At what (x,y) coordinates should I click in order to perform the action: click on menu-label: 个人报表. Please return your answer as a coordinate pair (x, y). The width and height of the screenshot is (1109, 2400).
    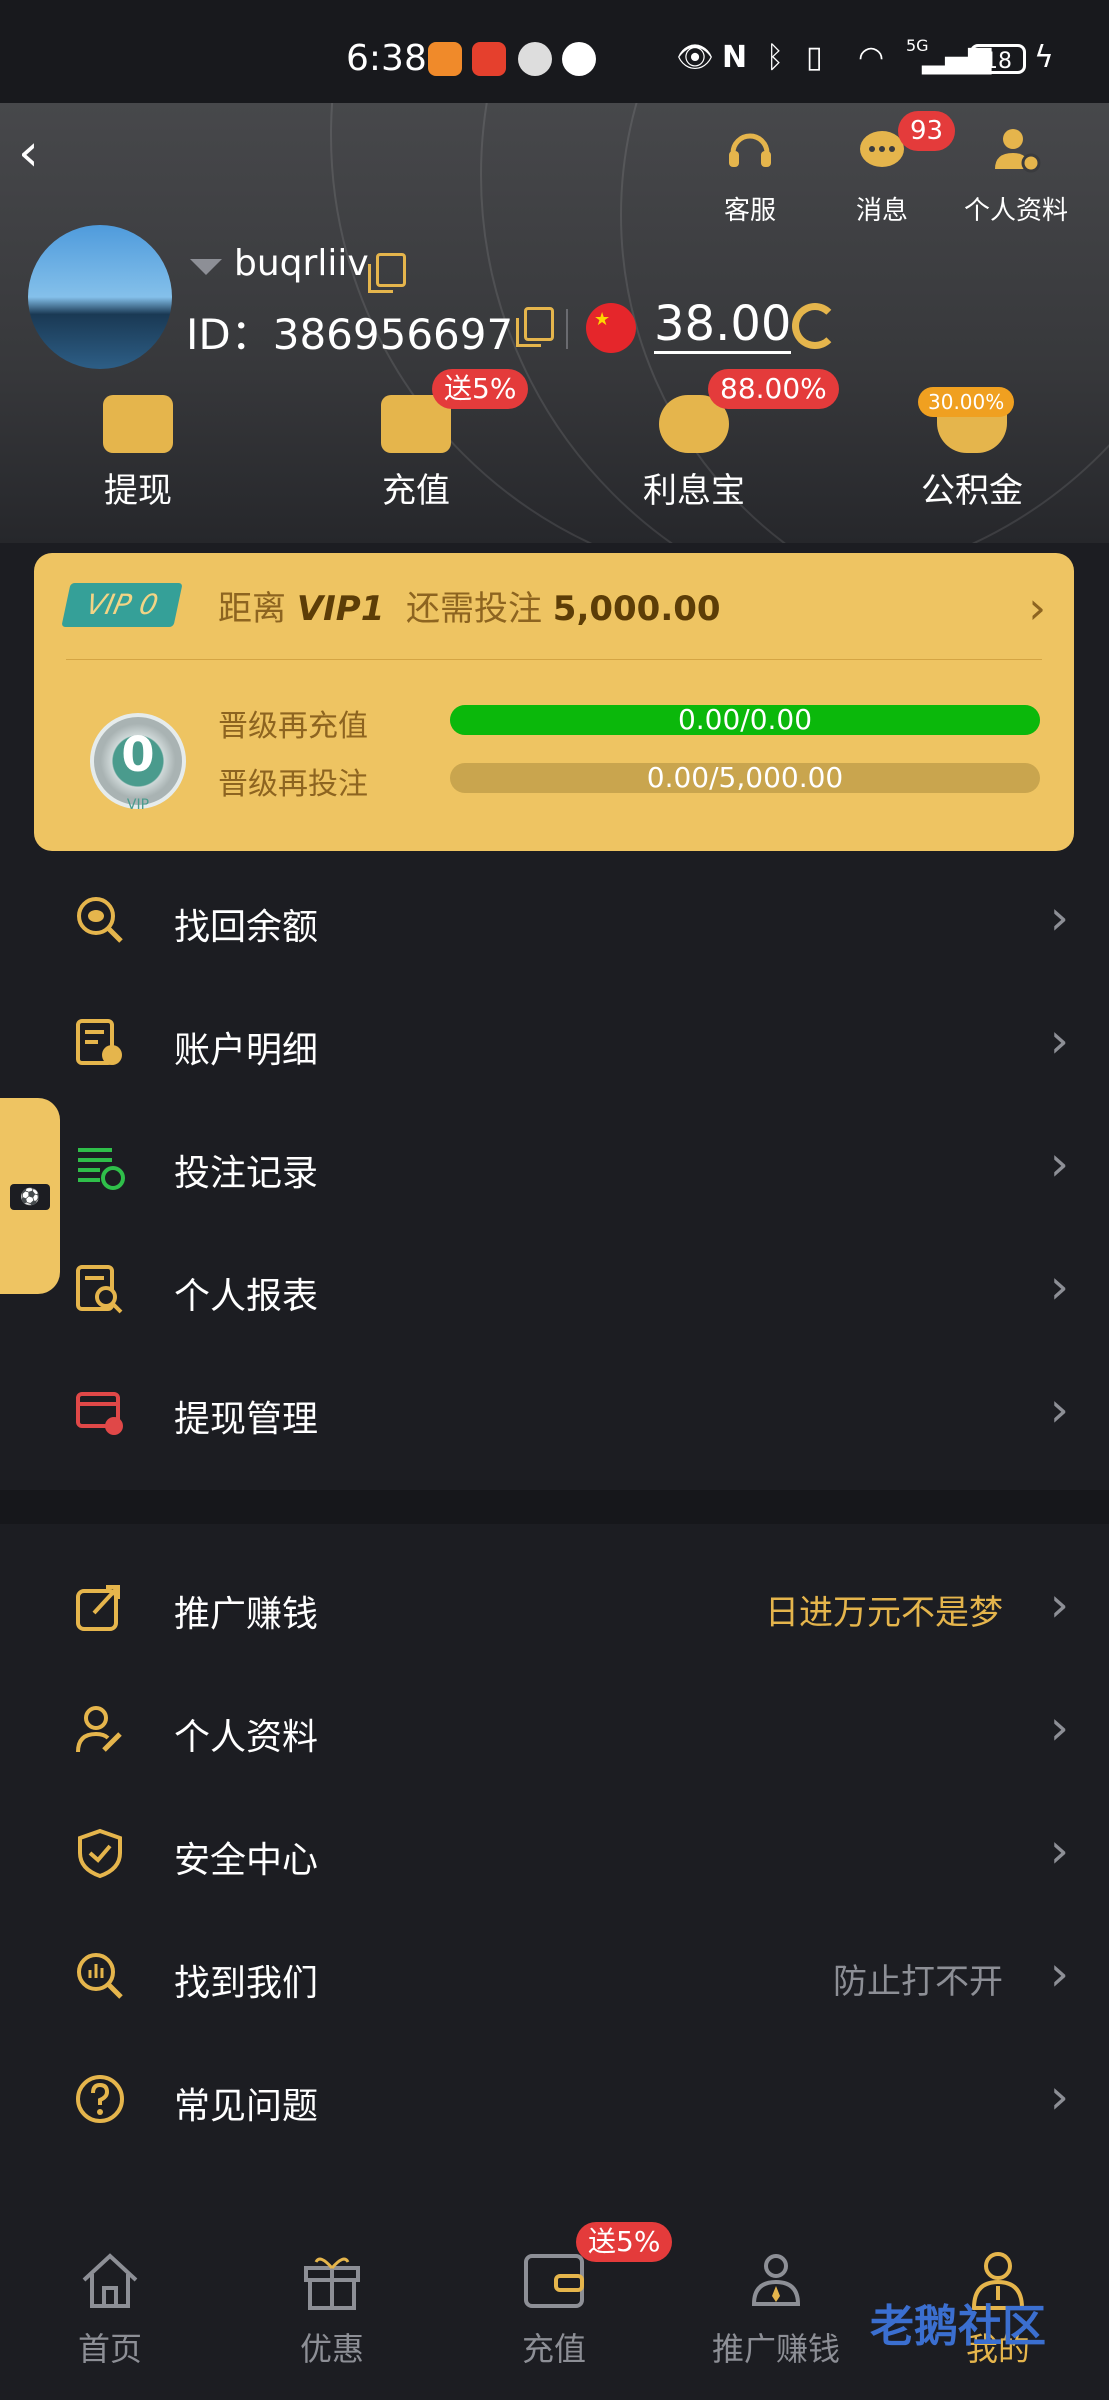
    Looking at the image, I should click on (246, 1296).